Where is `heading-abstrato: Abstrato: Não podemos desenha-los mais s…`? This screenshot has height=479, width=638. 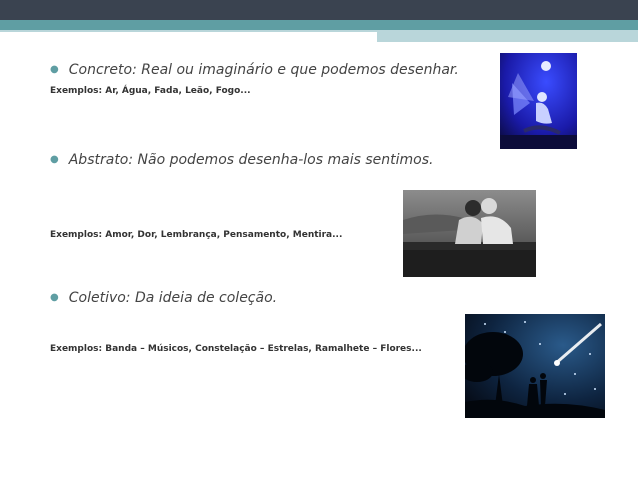
heading-abstrato: Abstrato: Não podemos desenha-los mais s… is located at coordinates (251, 160).